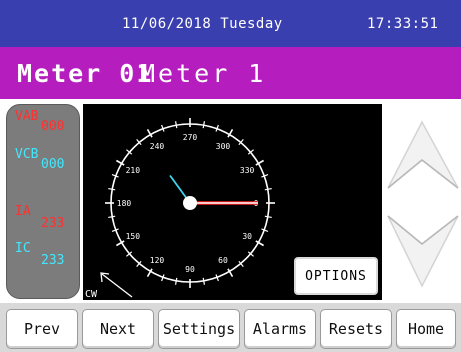 Image resolution: width=461 pixels, height=352 pixels. I want to click on dial-degree-label: 90, so click(190, 269).